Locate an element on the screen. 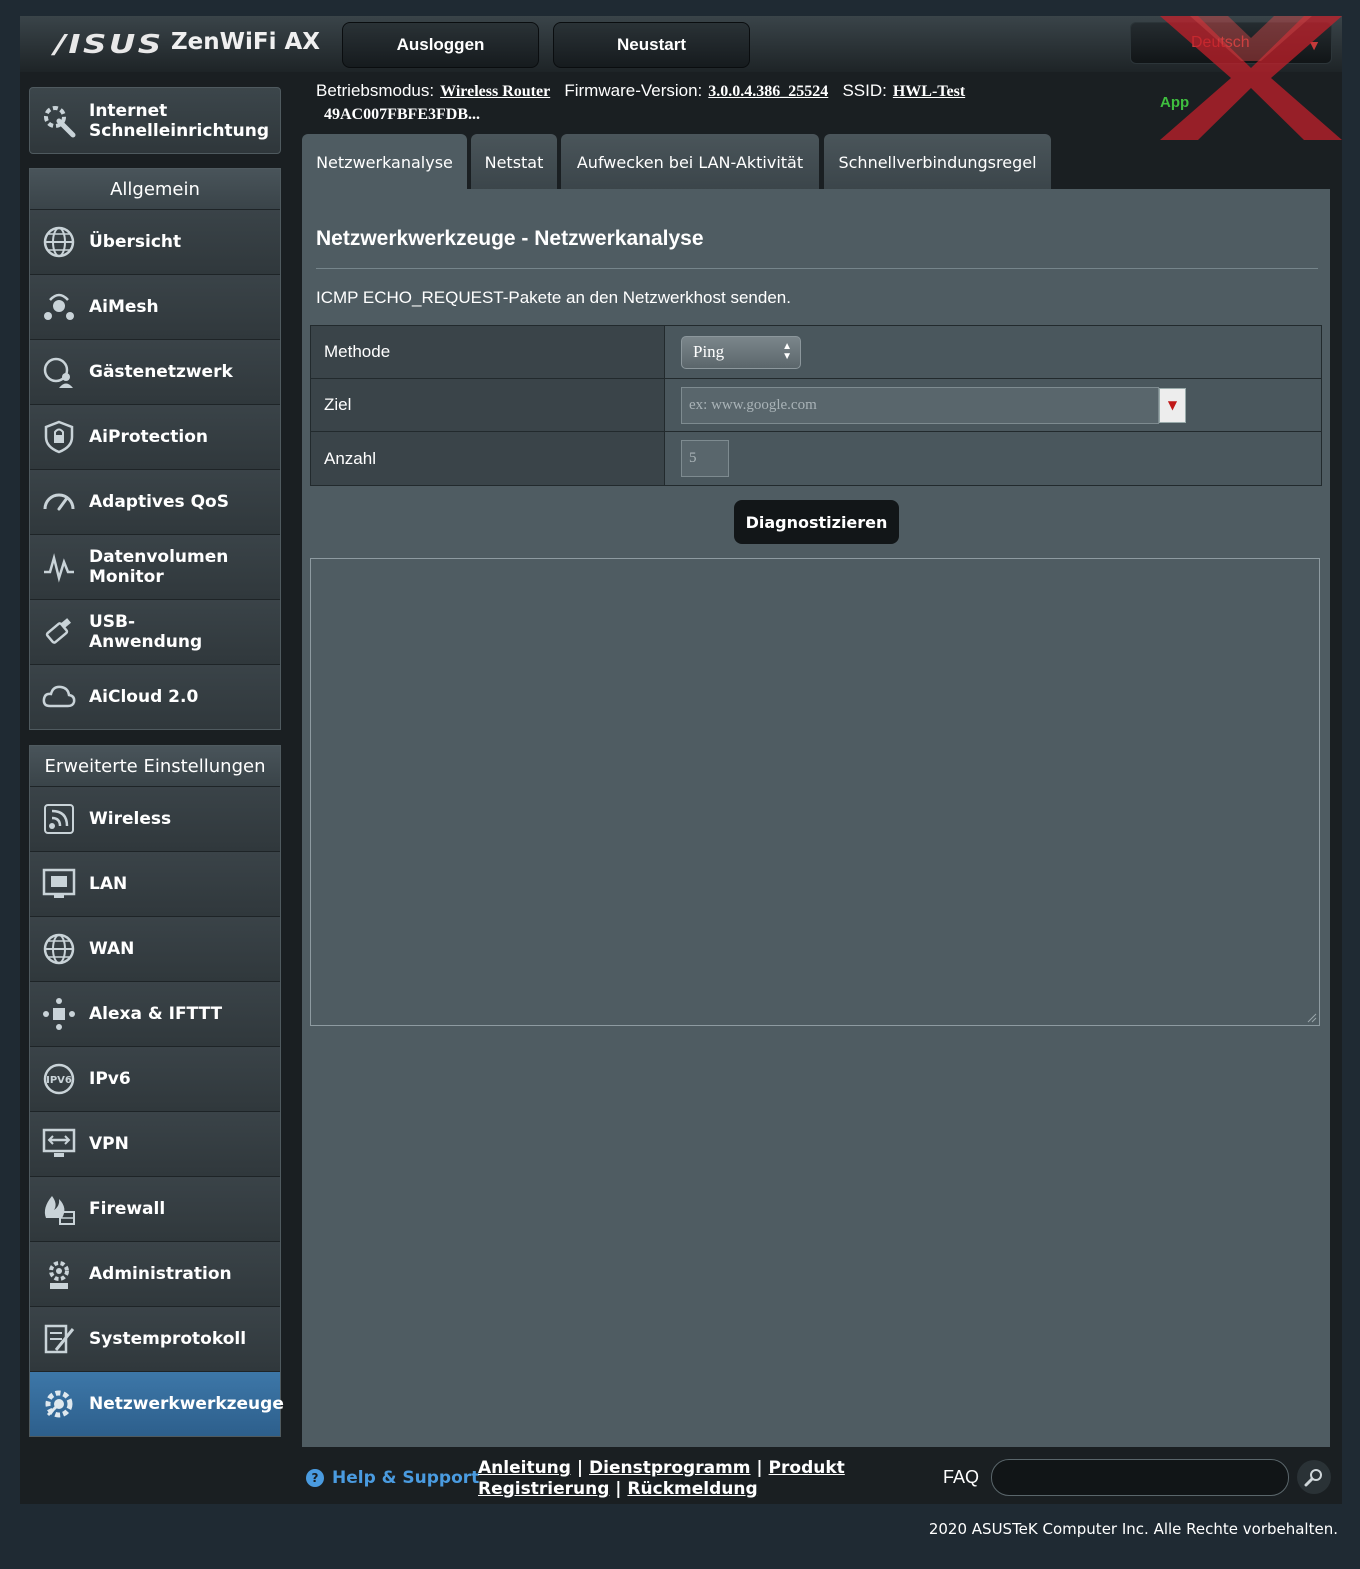  sidebar-item-label: IPv6 is located at coordinates (110, 1079).